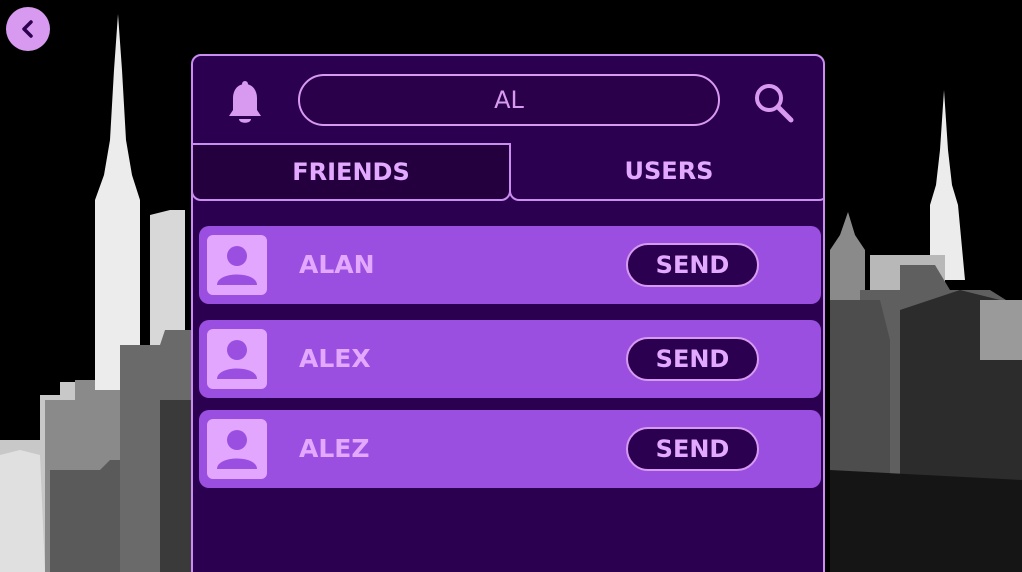 This screenshot has width=1022, height=572. I want to click on chevron-left-icon, so click(27, 29).